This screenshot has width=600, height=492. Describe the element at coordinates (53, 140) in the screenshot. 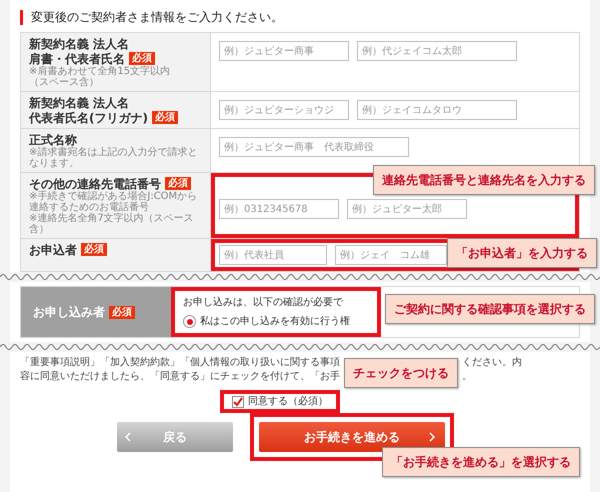

I see `field-label: 正式名称` at that location.